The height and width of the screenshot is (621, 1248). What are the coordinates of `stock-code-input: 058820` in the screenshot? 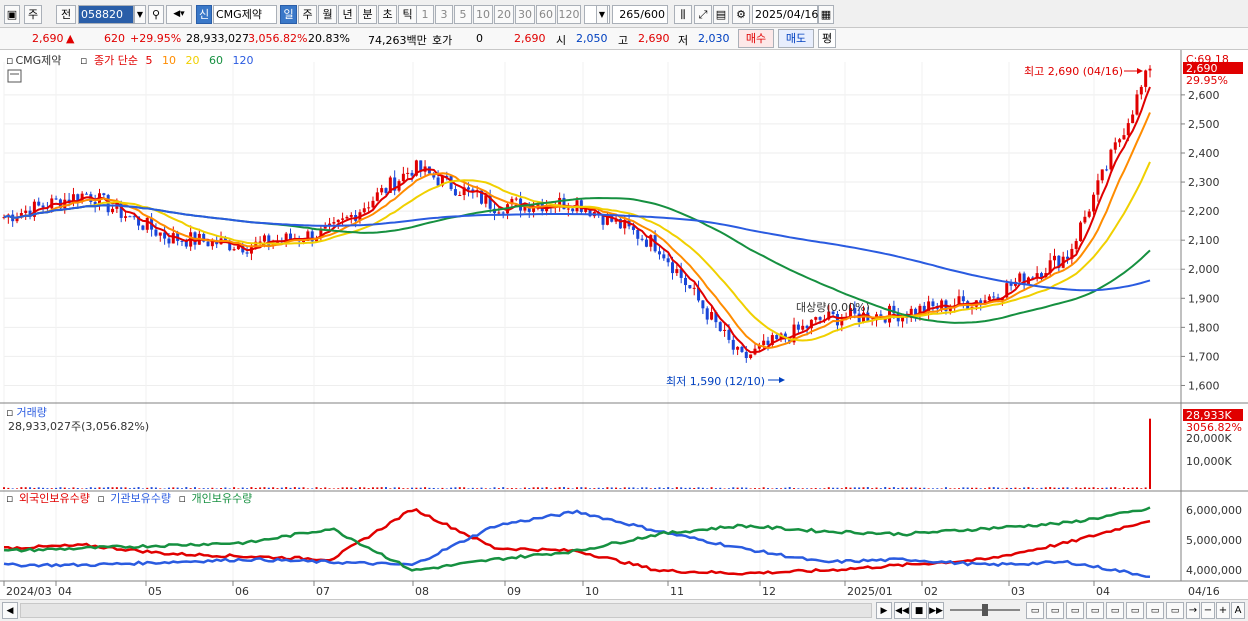 It's located at (106, 14).